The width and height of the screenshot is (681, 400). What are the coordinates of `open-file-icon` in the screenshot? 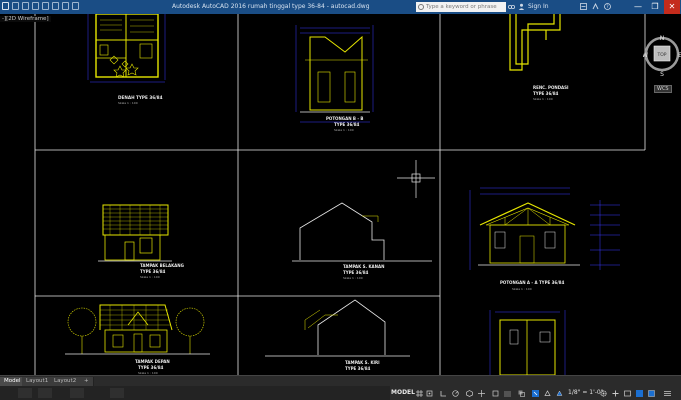 It's located at (25, 6).